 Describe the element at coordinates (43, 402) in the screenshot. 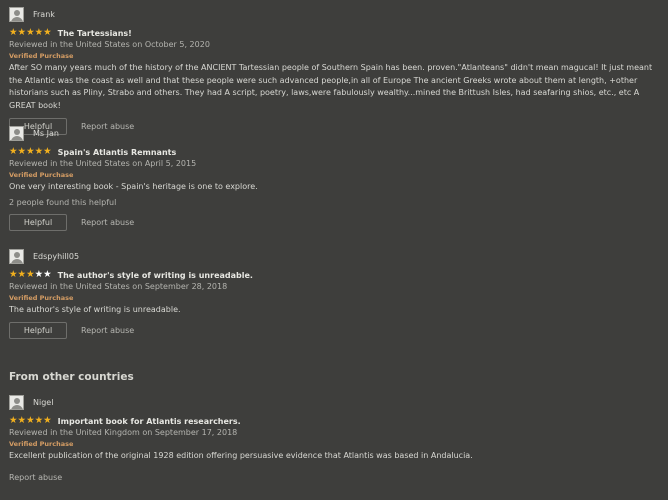

I see `reviewer-name: Nigel` at that location.